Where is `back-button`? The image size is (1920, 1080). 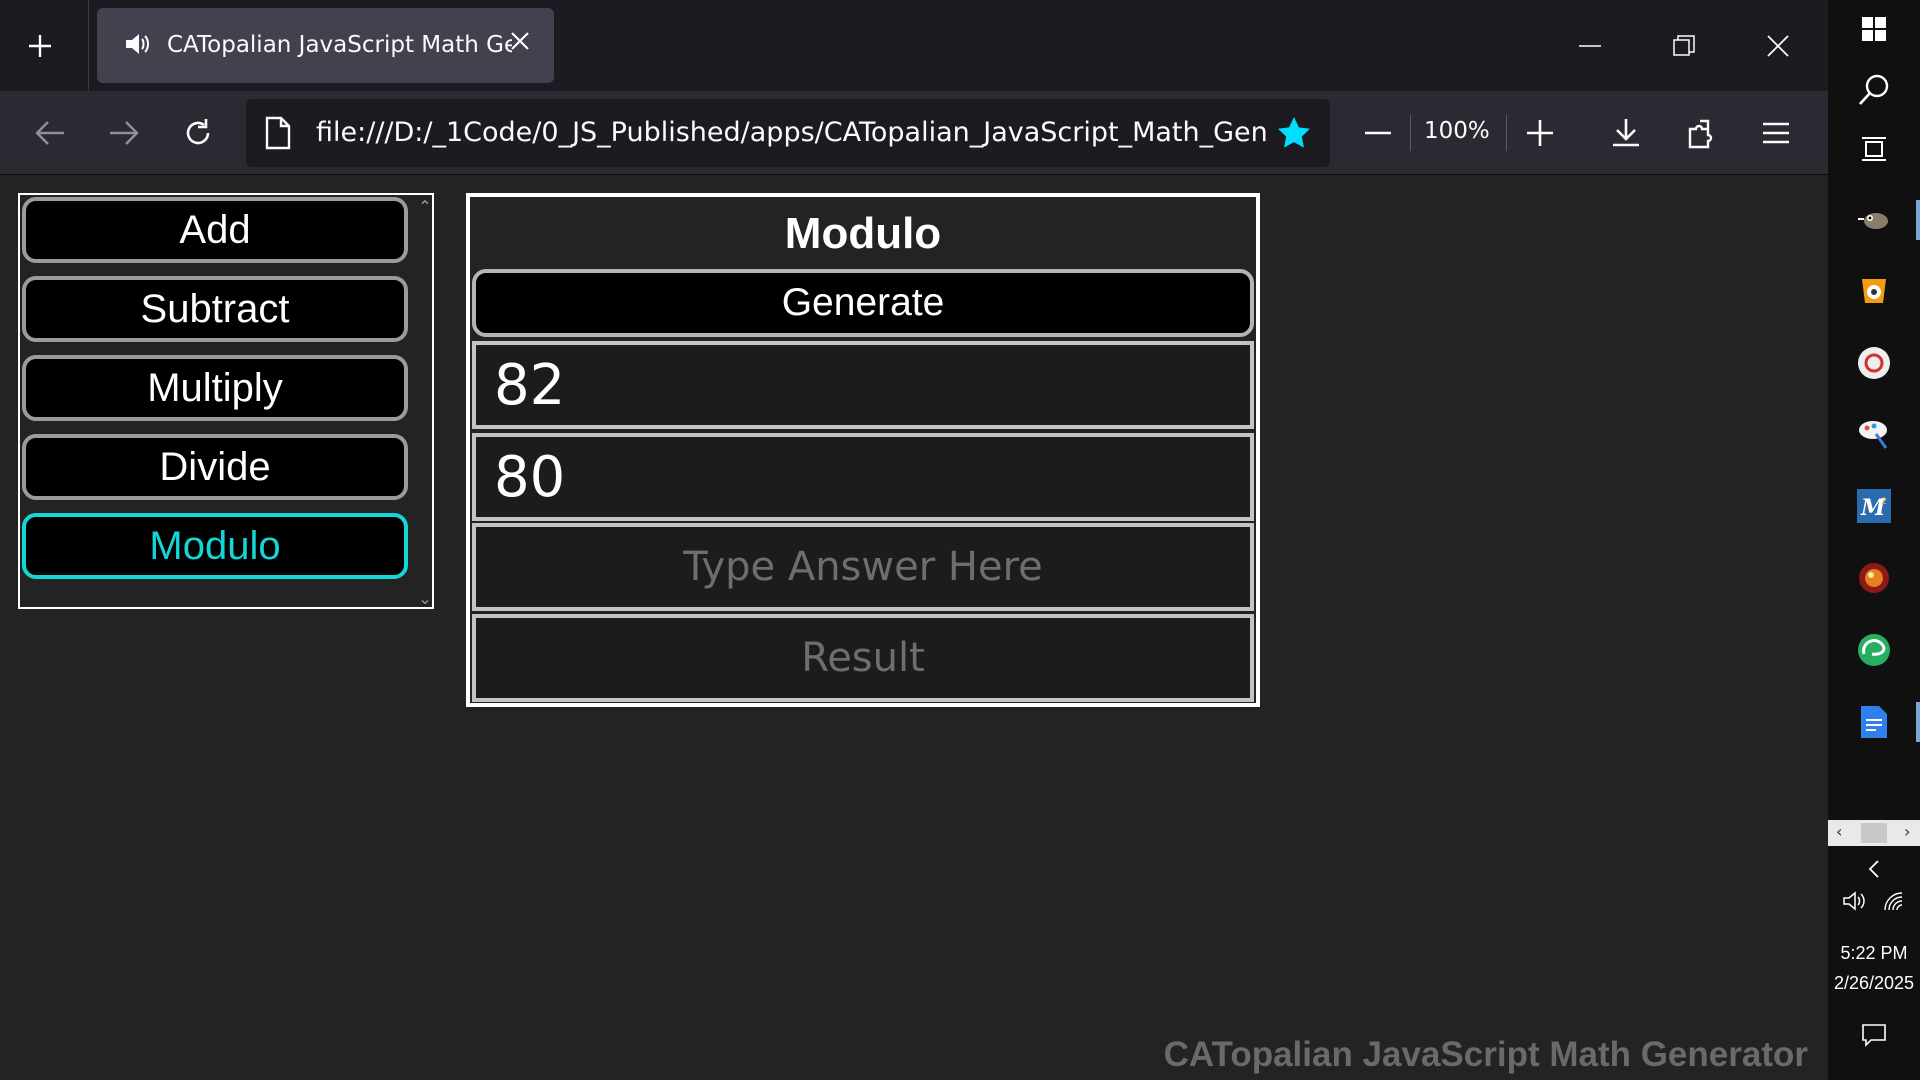
back-button is located at coordinates (50, 133).